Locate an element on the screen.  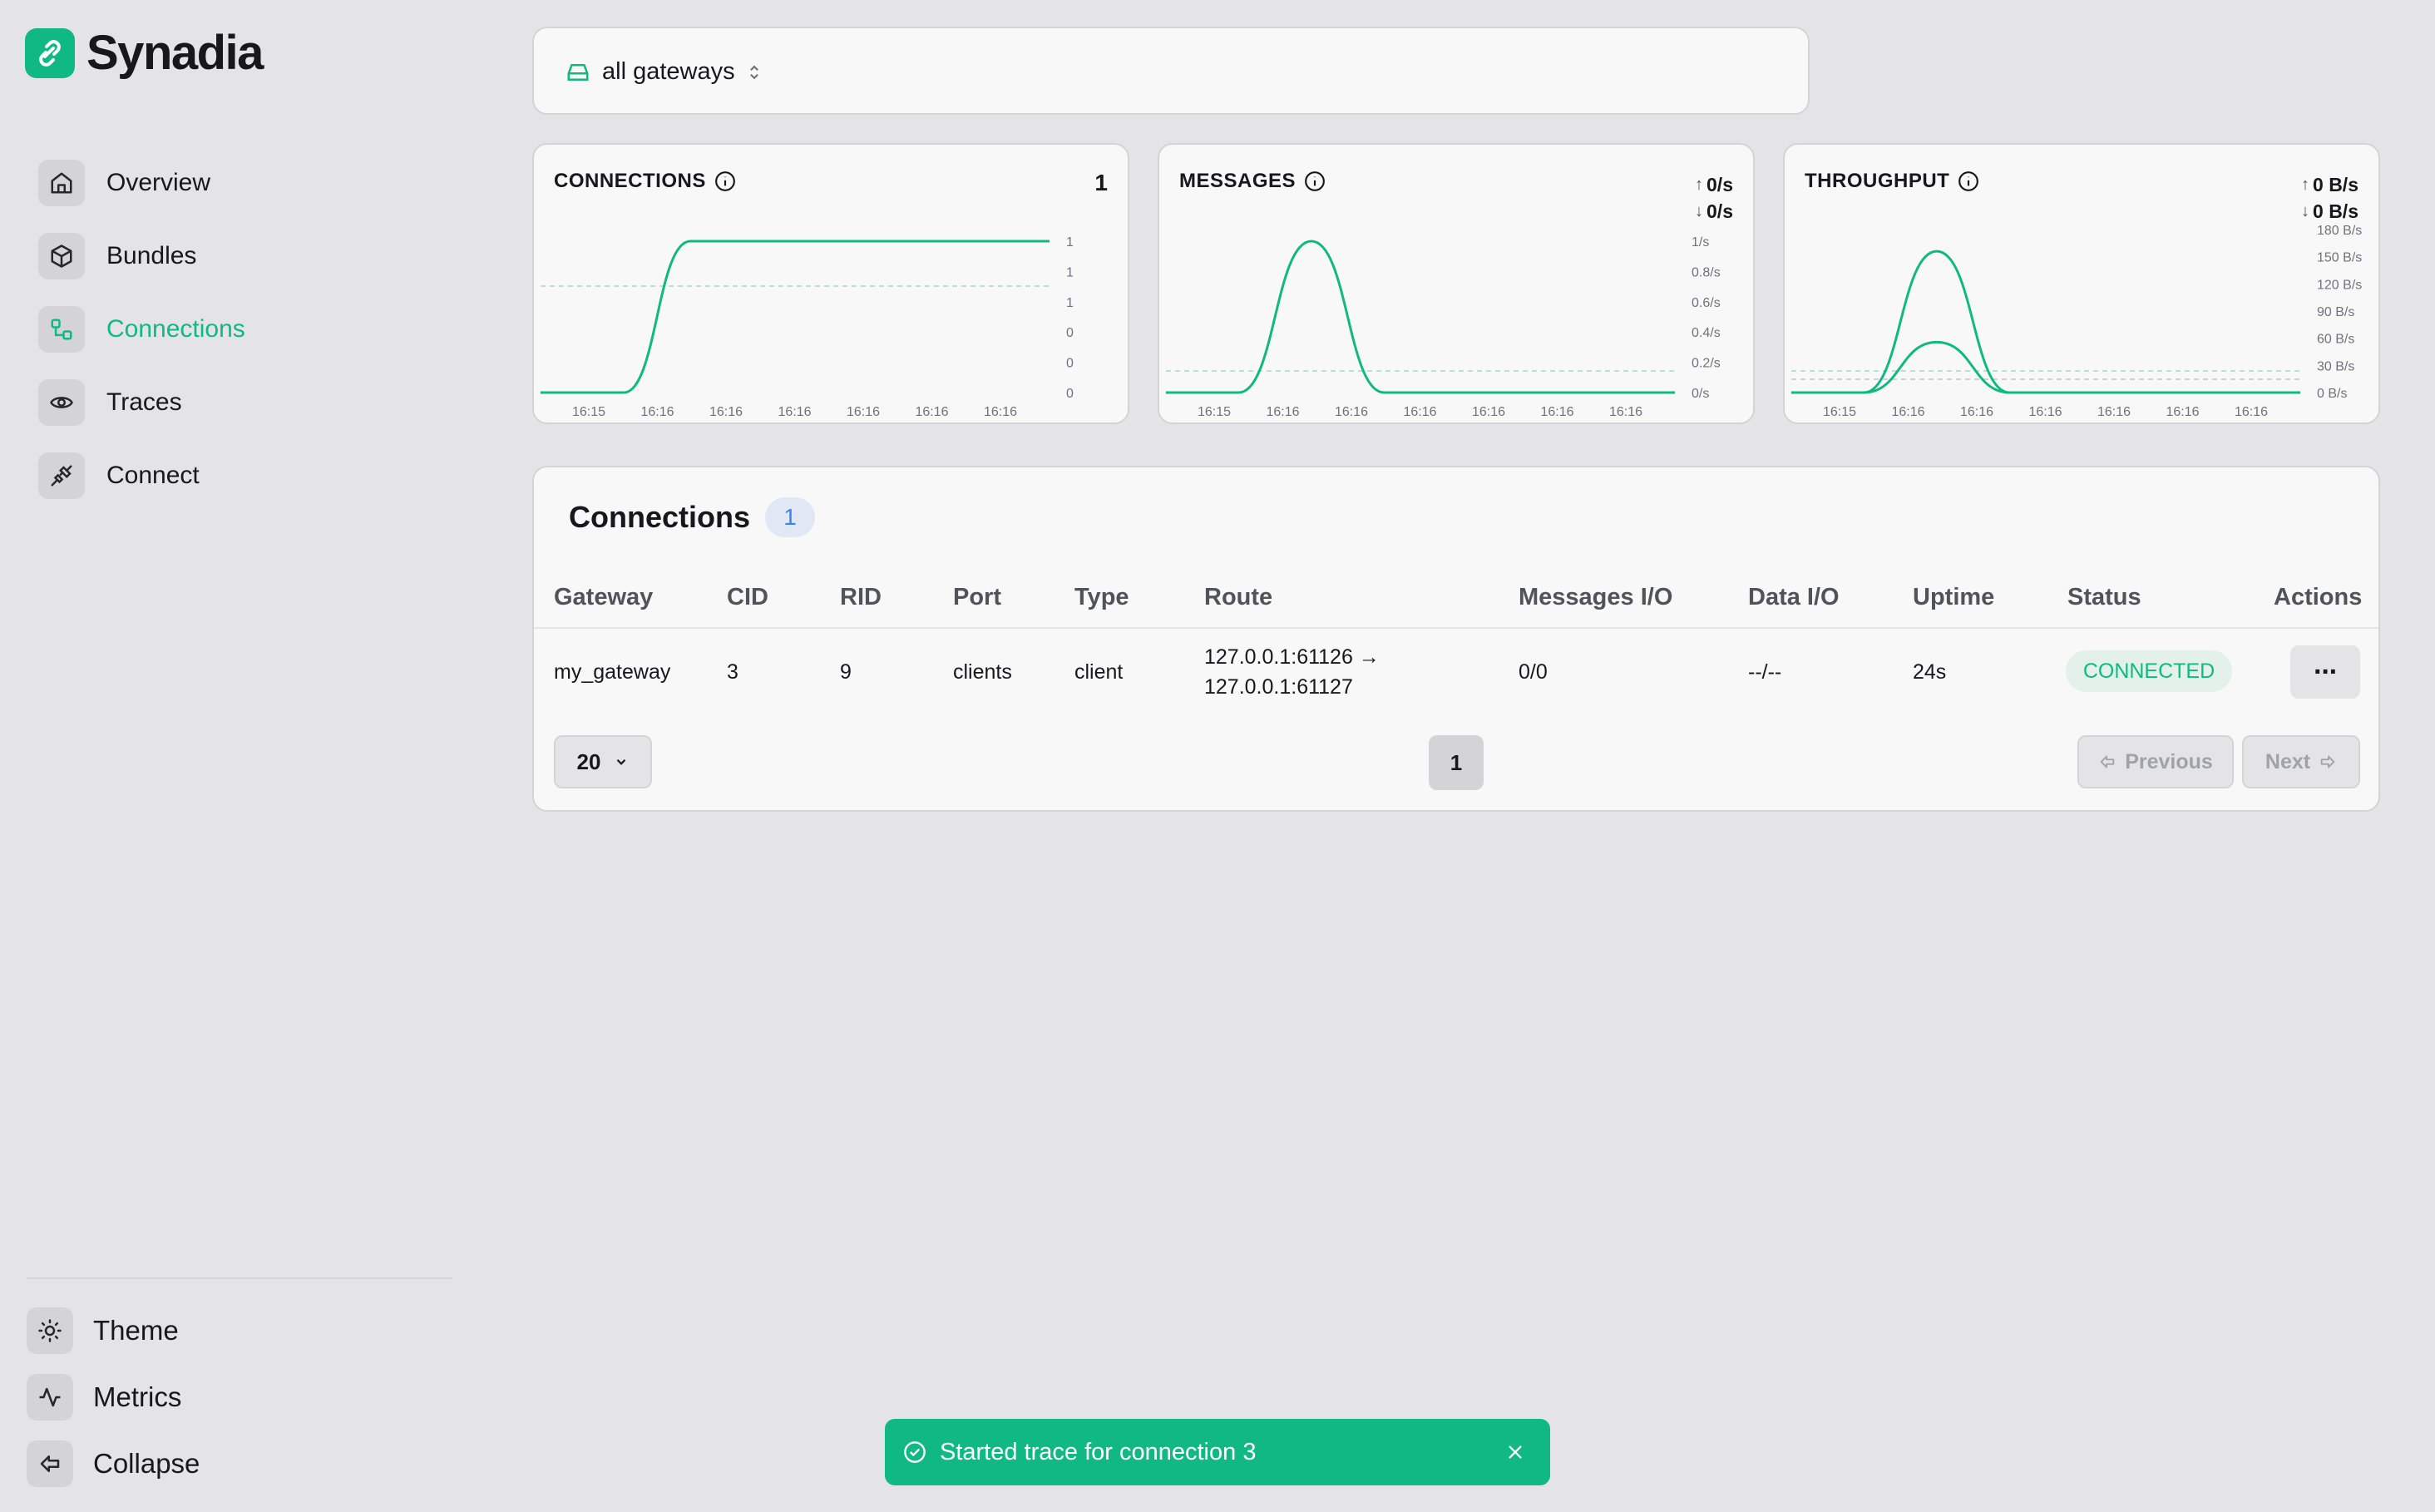
home-icon is located at coordinates (61, 183).